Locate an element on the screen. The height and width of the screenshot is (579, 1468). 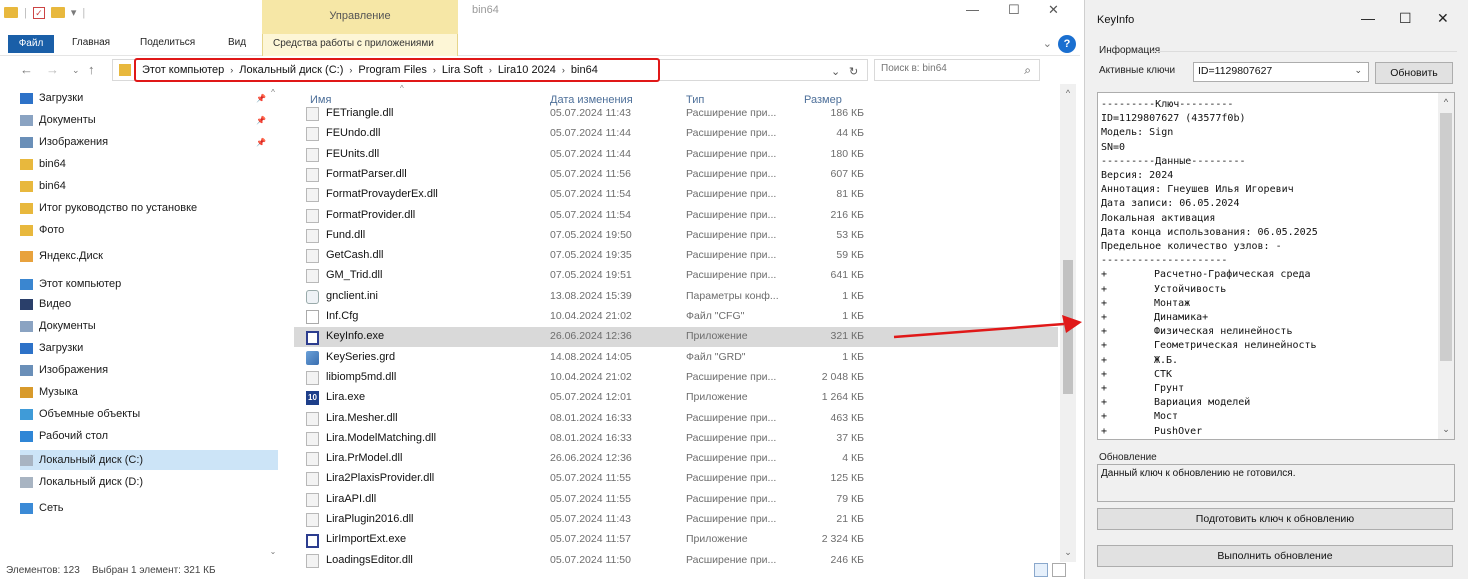
breadcrumb-program-files: Program Files is located at coordinates (392, 70).